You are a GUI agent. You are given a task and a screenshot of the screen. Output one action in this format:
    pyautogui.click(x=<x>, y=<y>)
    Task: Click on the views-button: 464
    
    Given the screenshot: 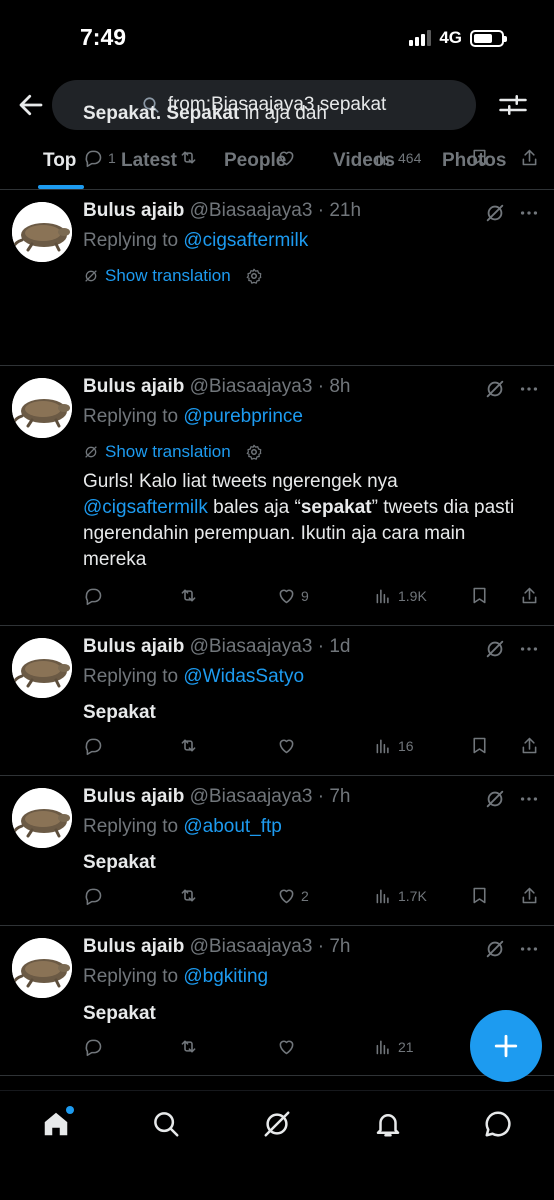 What is the action you would take?
    pyautogui.click(x=397, y=157)
    